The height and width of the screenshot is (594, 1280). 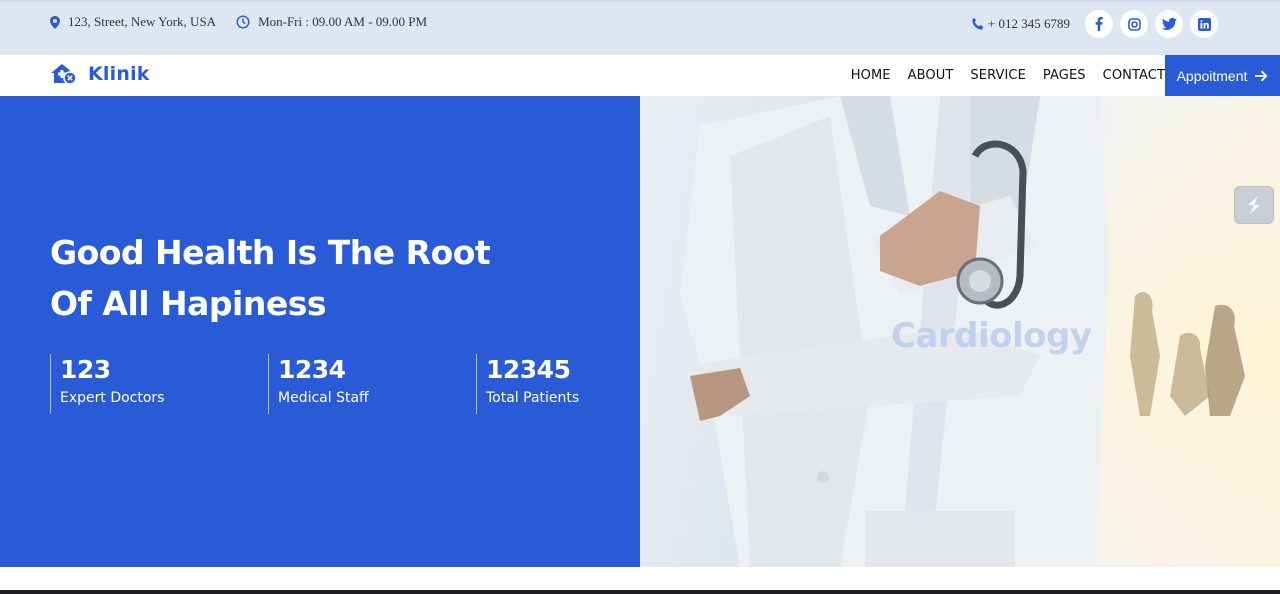 I want to click on appointment-label: Appoitment, so click(x=1212, y=75).